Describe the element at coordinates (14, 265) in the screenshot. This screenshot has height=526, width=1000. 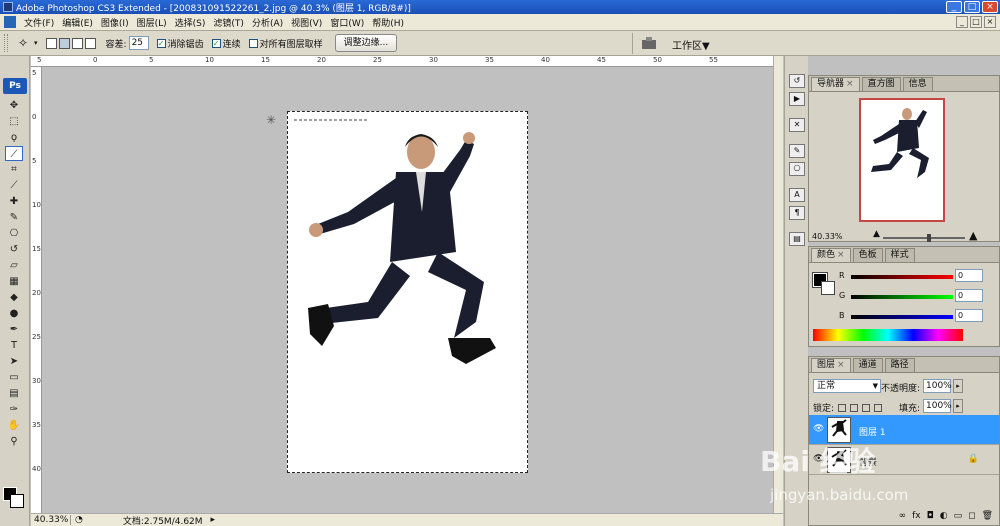
I see `eraser-tool-icon: ▱` at that location.